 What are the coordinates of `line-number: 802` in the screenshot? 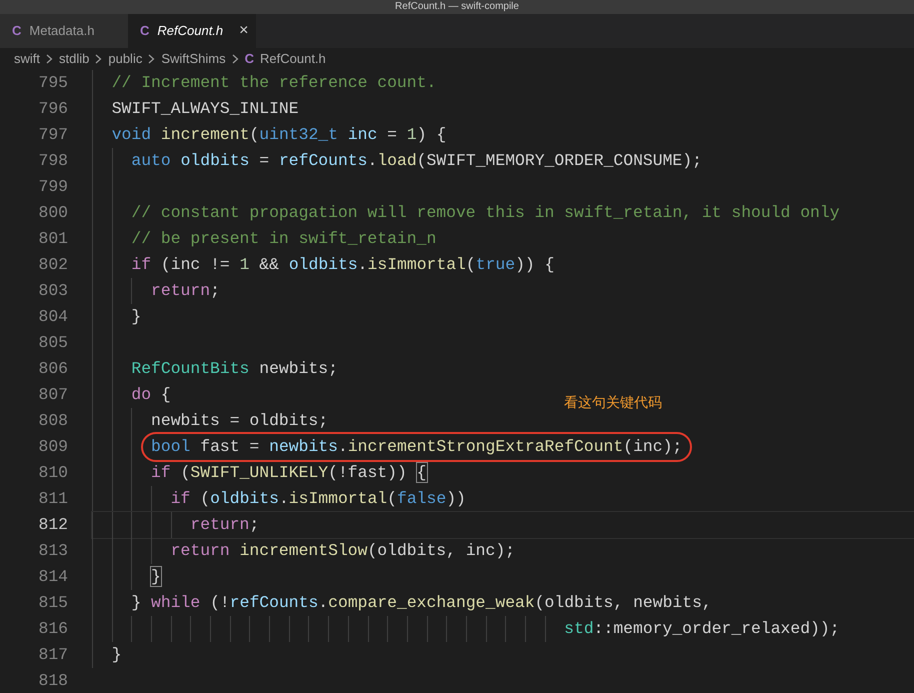 It's located at (53, 265).